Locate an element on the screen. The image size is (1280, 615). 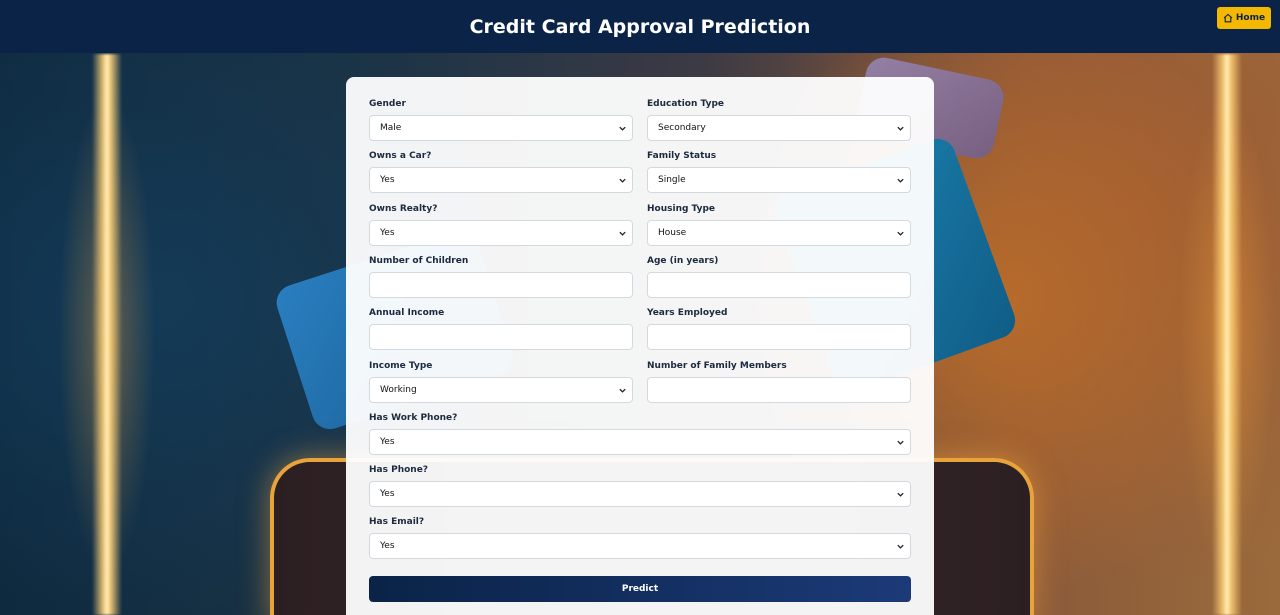
page-title: Credit Card Approval Prediction is located at coordinates (640, 26).